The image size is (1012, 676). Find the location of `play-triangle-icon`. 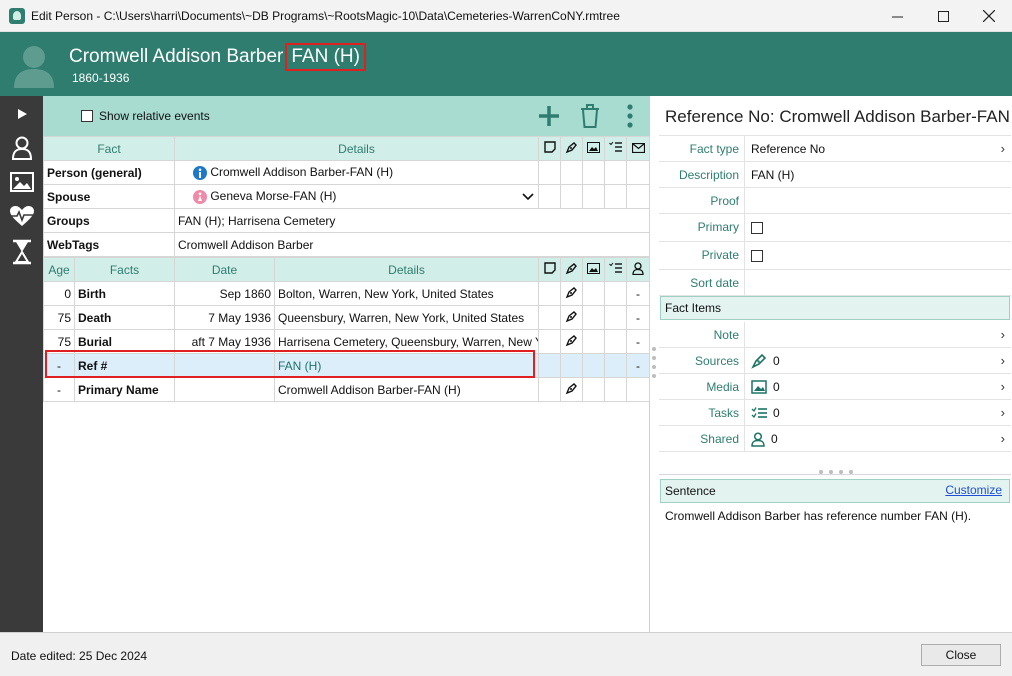

play-triangle-icon is located at coordinates (22, 114).